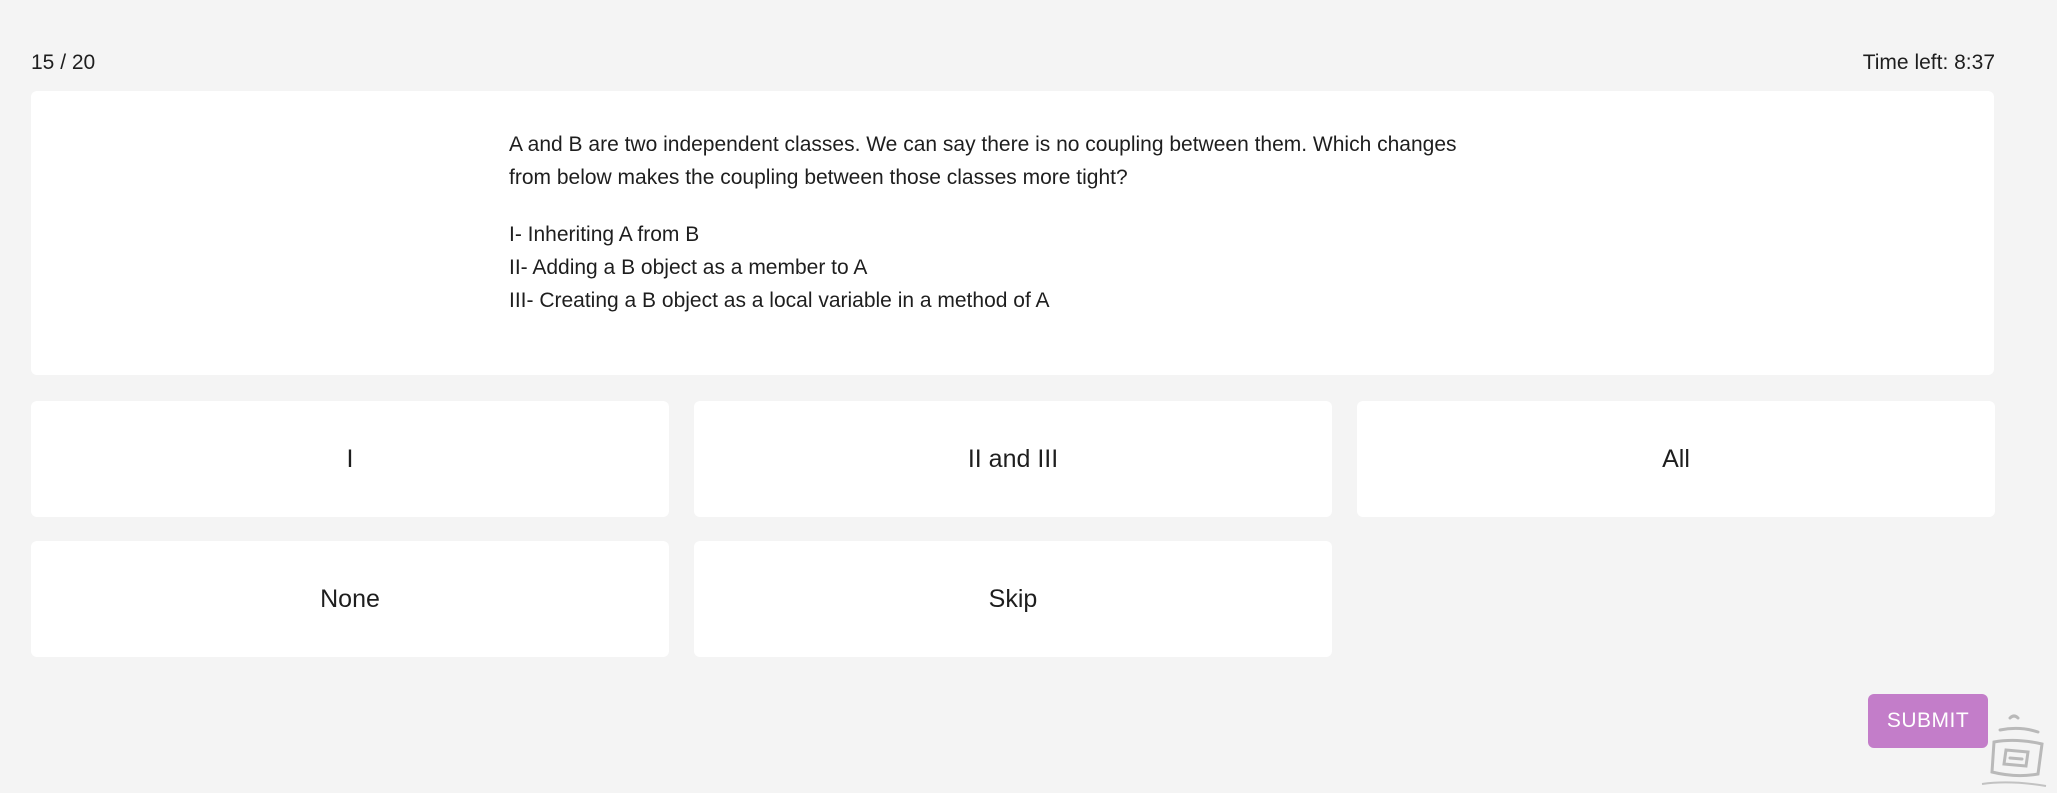  I want to click on watermark-logo-icon, so click(2014, 750).